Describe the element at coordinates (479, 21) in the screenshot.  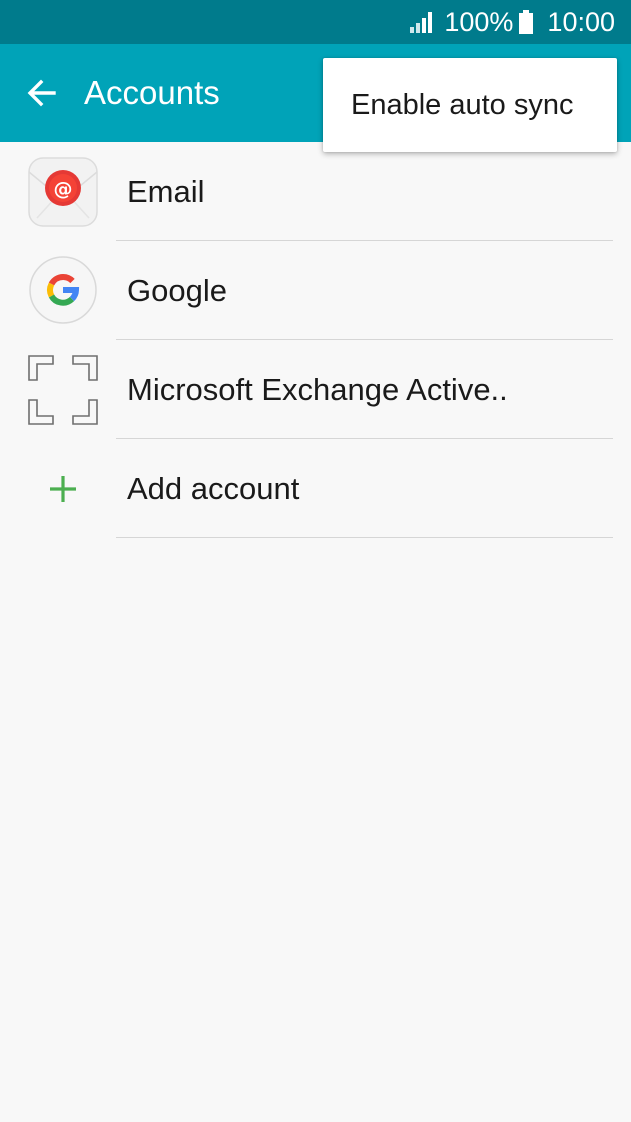
I see `battery-percent: 100%` at that location.